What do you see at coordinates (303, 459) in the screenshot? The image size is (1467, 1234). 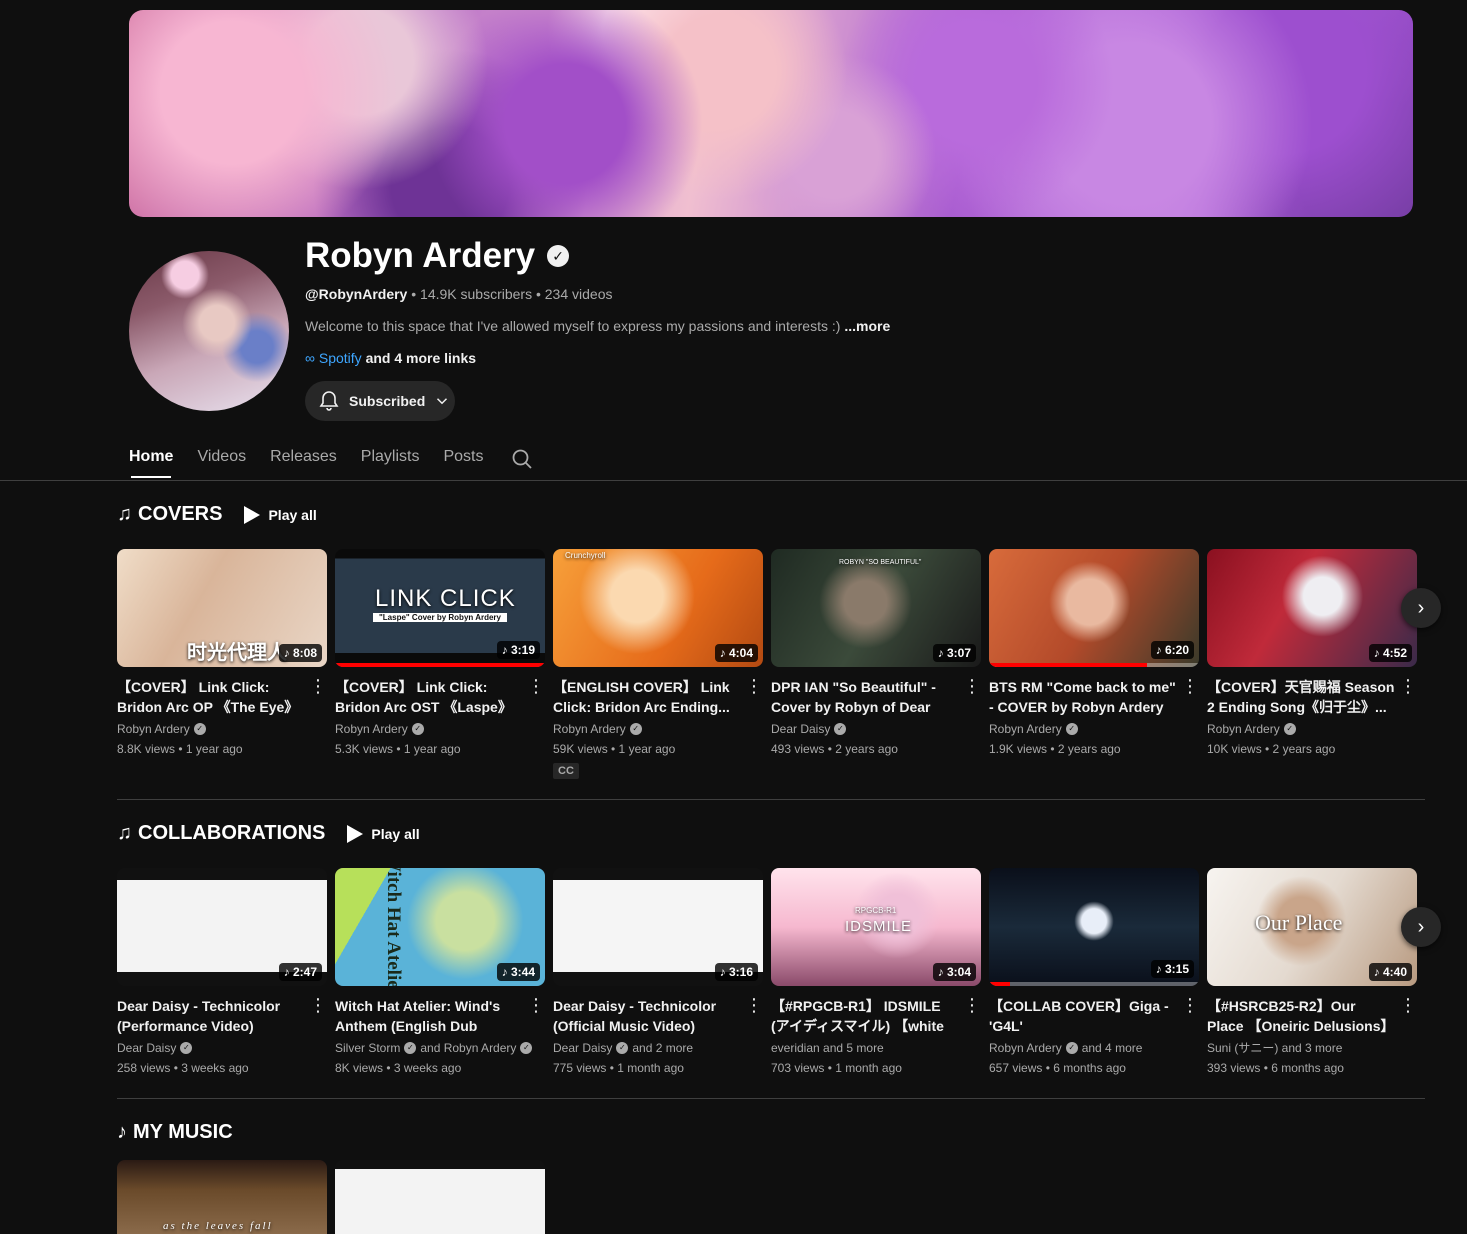 I see `tab-releases: Releases` at bounding box center [303, 459].